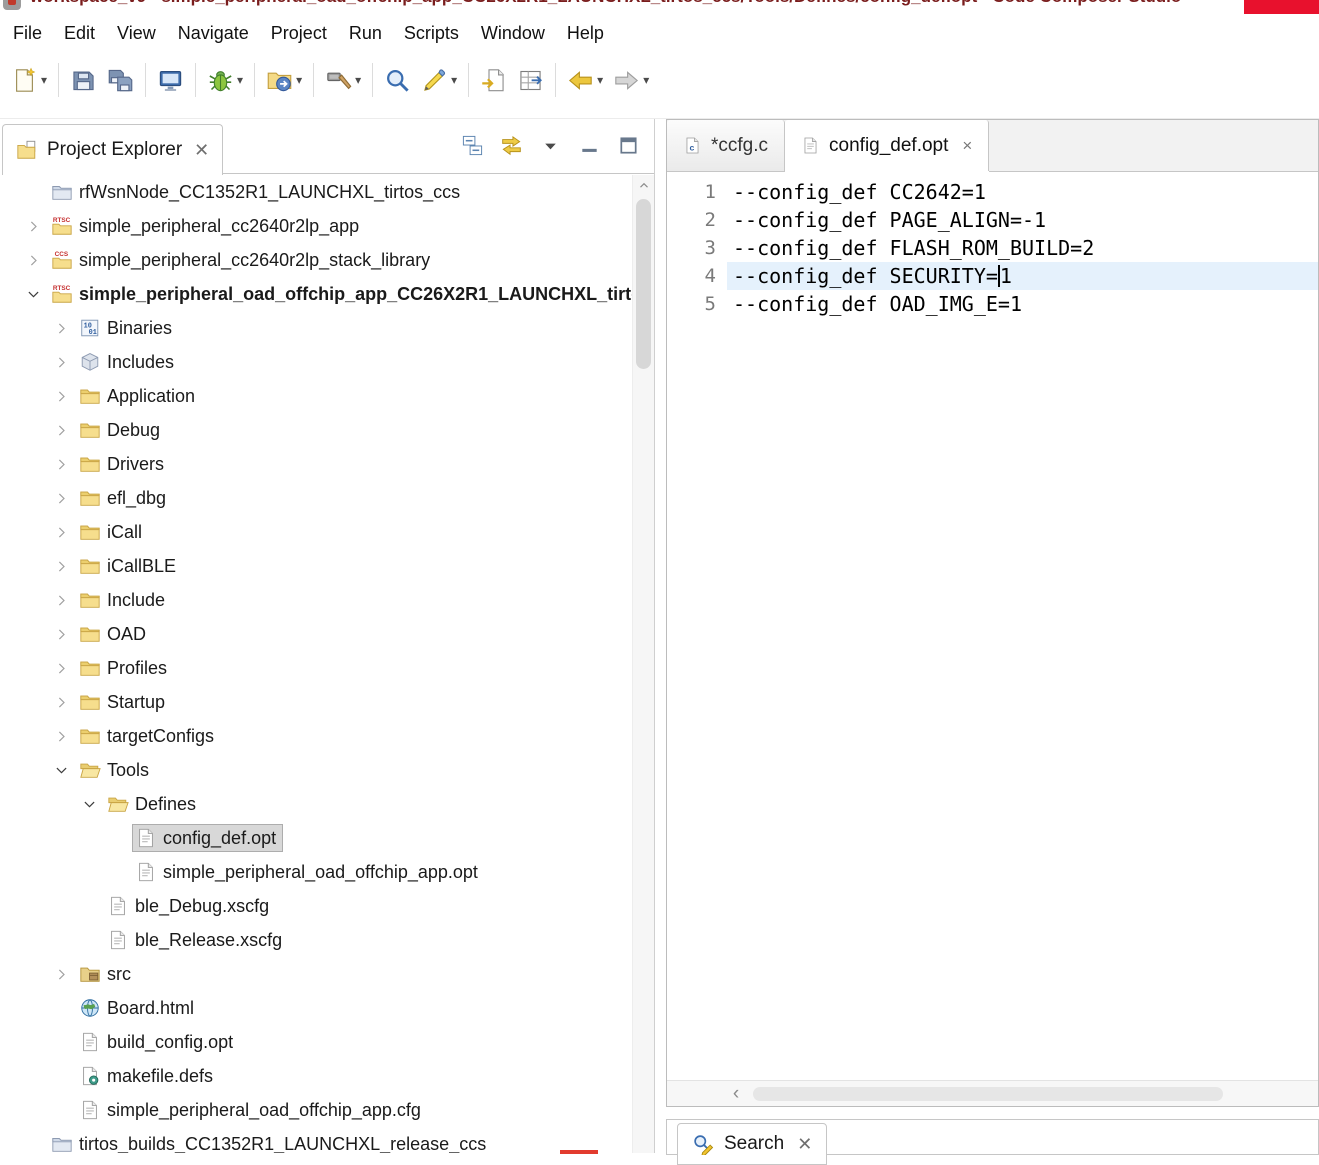  Describe the element at coordinates (317, 974) in the screenshot. I see `tree-item-src: src` at that location.